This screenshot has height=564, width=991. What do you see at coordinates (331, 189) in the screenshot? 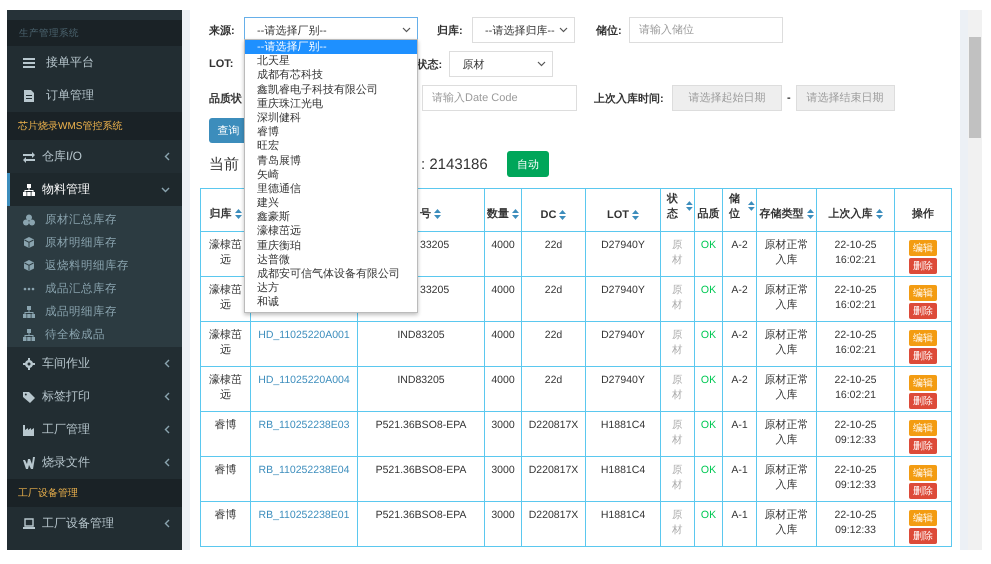
I see `dropdown-option: 里德通信` at bounding box center [331, 189].